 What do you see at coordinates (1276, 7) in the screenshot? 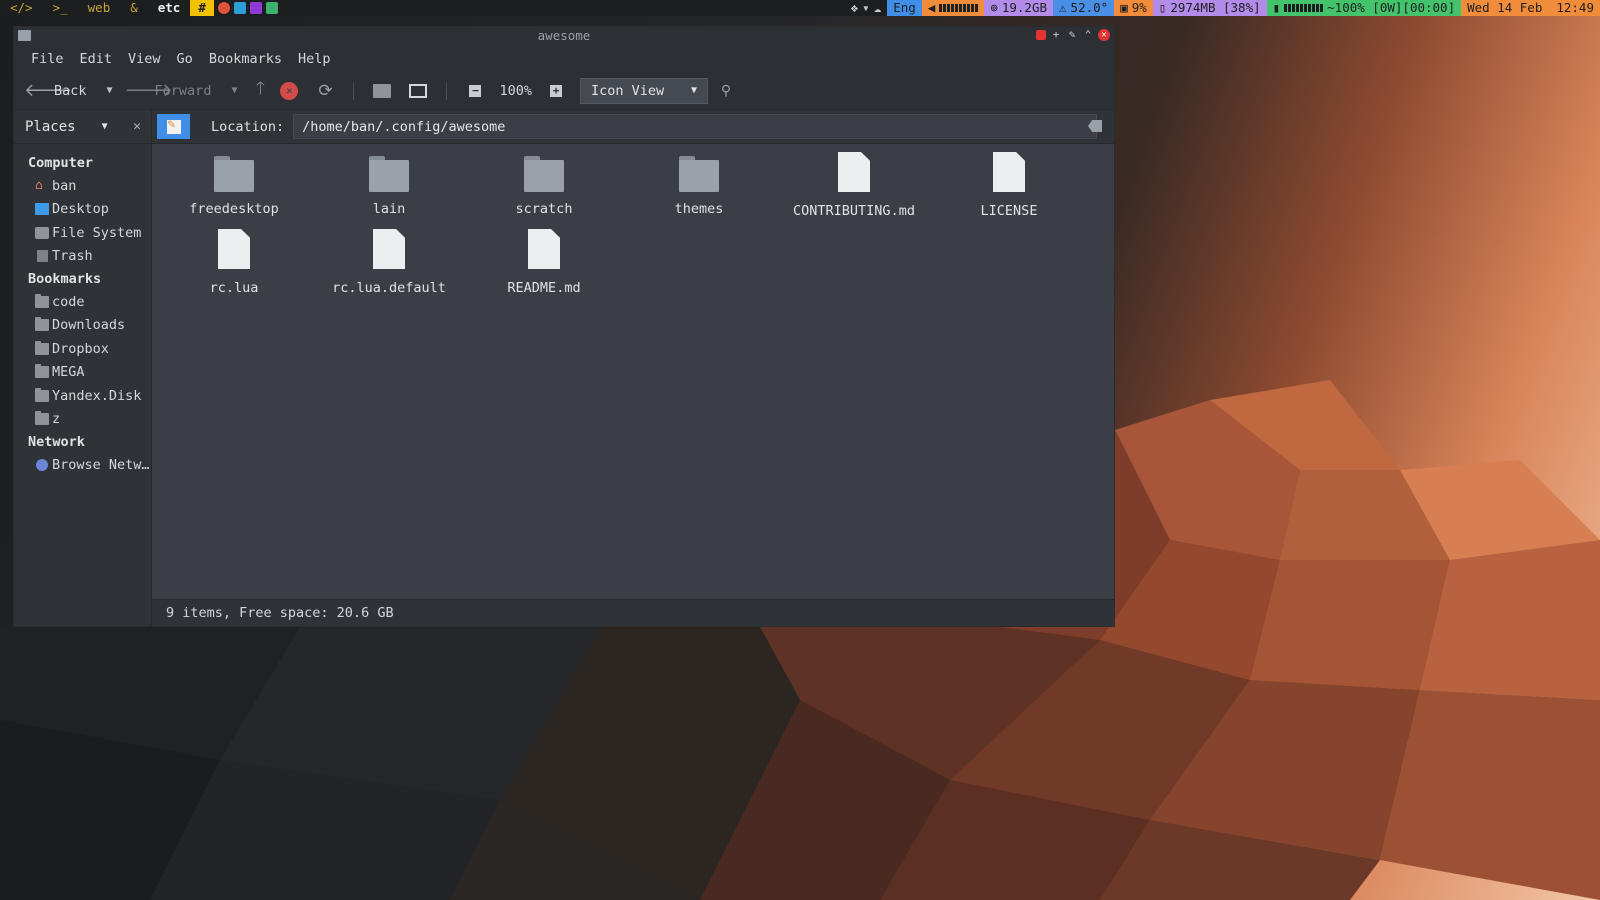
I see `battery-icon: ▮` at bounding box center [1276, 7].